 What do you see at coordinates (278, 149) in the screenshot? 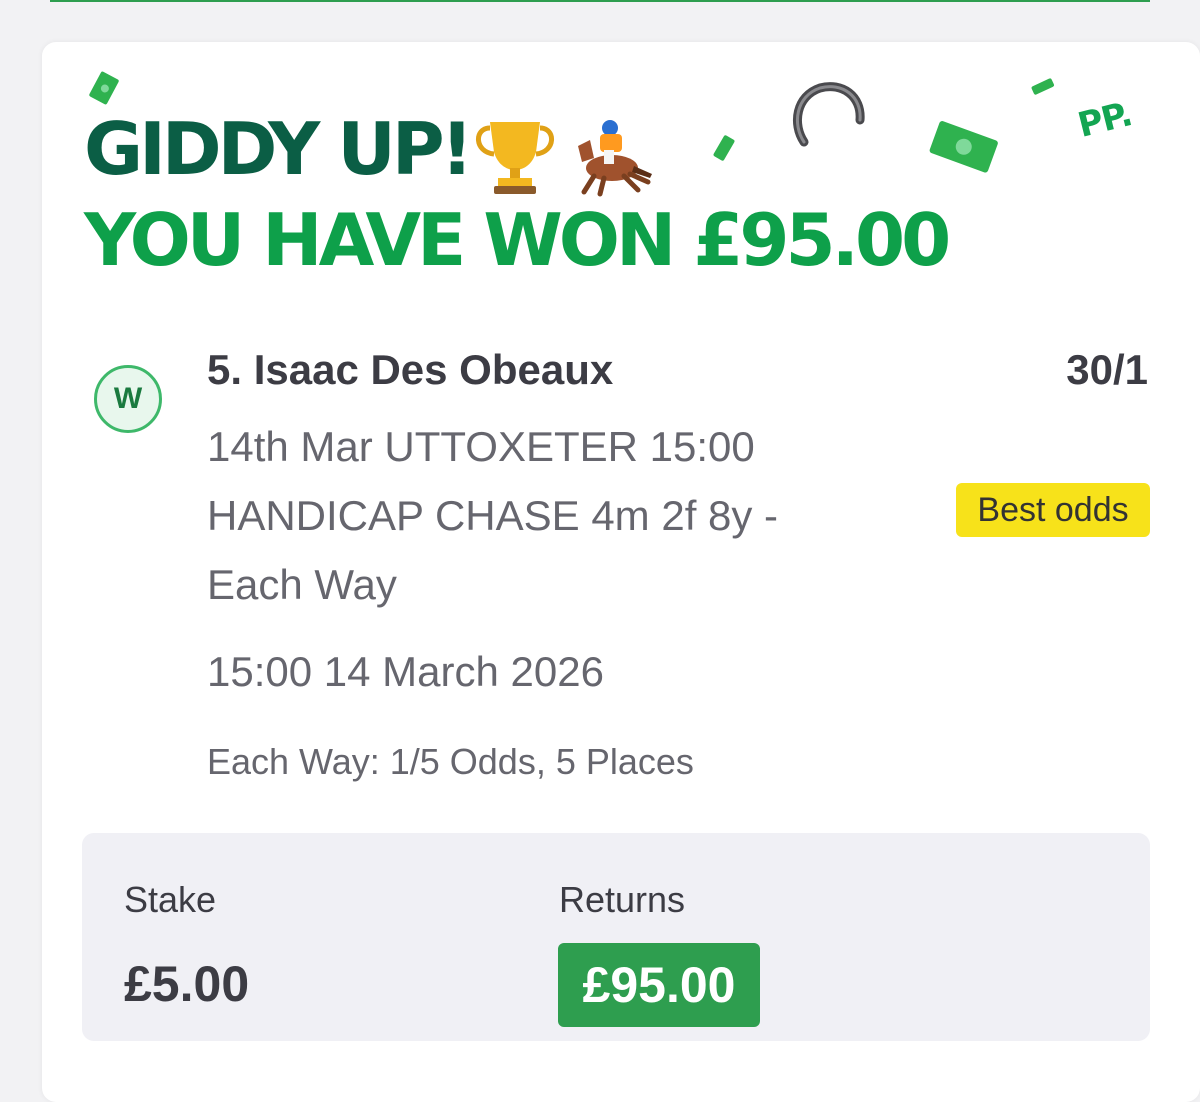
I see `headline-giddy-up: GIDDY UP!` at bounding box center [278, 149].